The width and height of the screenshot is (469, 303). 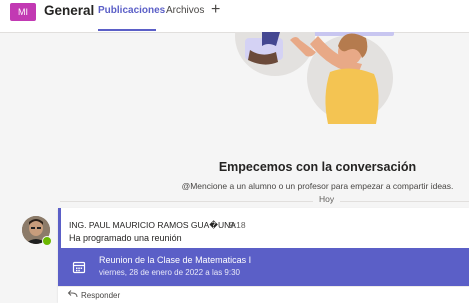 What do you see at coordinates (234, 16) in the screenshot?
I see `channel-header: MI General Publicaciones Archivos +` at bounding box center [234, 16].